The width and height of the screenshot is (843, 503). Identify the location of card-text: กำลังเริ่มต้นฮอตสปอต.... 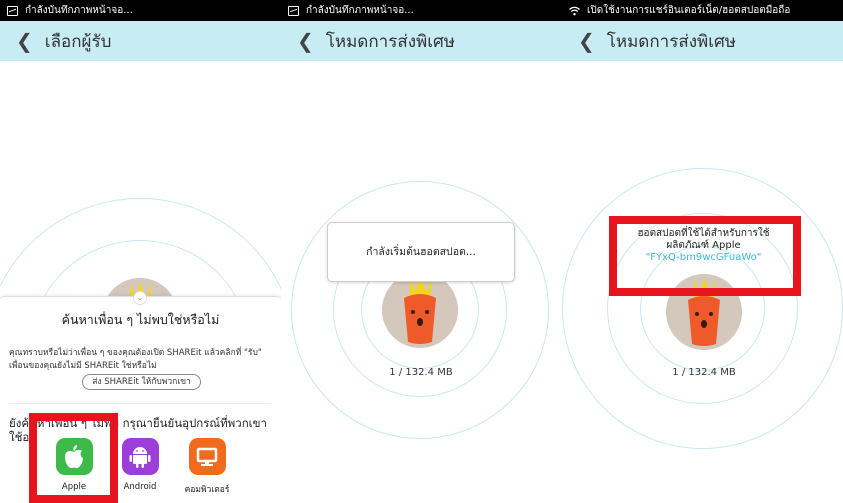
(421, 252).